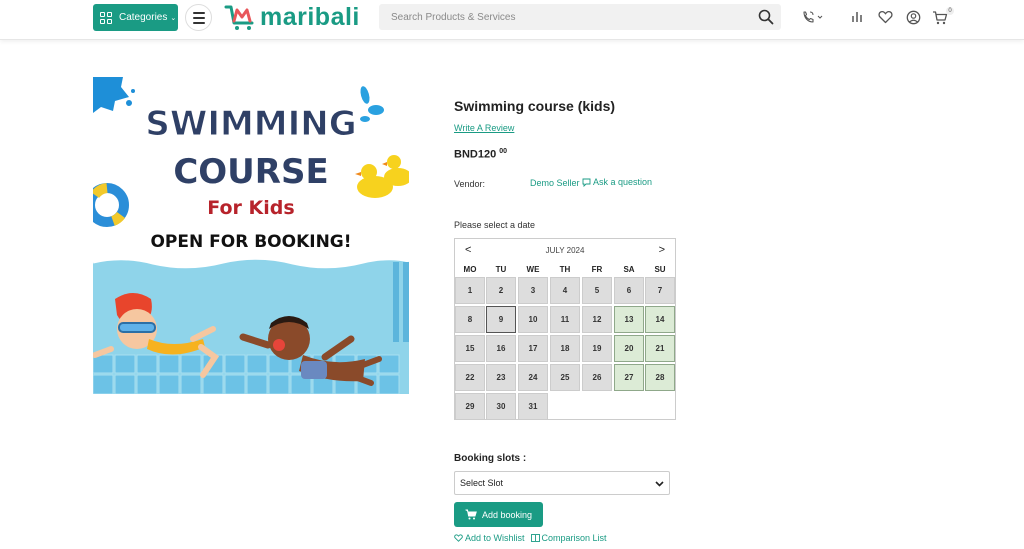  I want to click on search-input, so click(566, 17).